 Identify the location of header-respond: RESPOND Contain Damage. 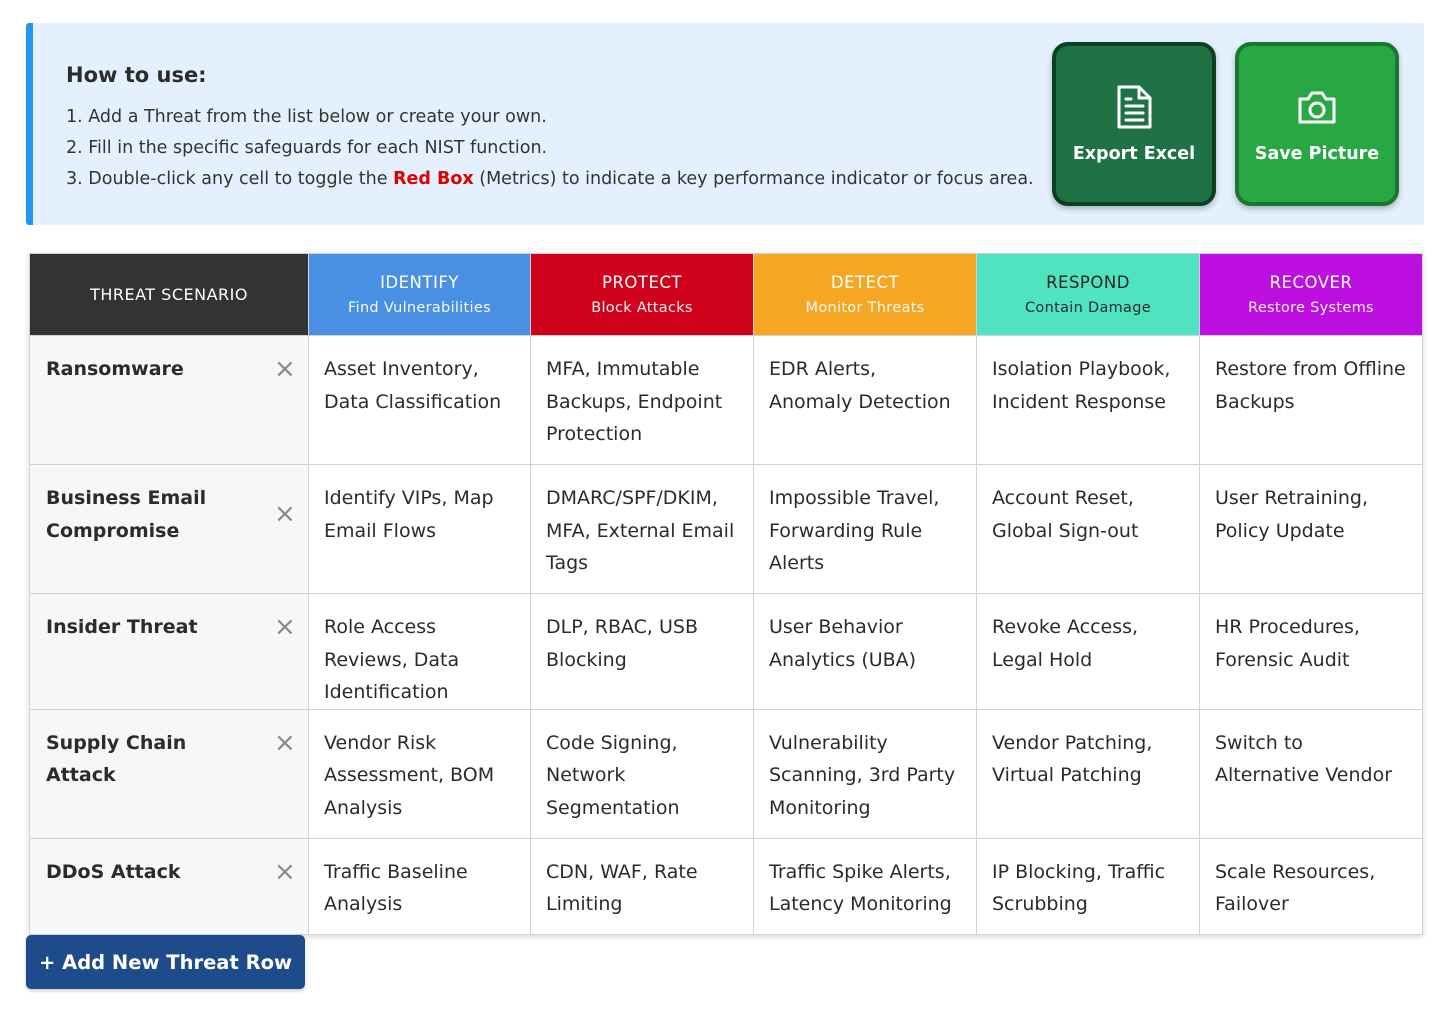
(1088, 294).